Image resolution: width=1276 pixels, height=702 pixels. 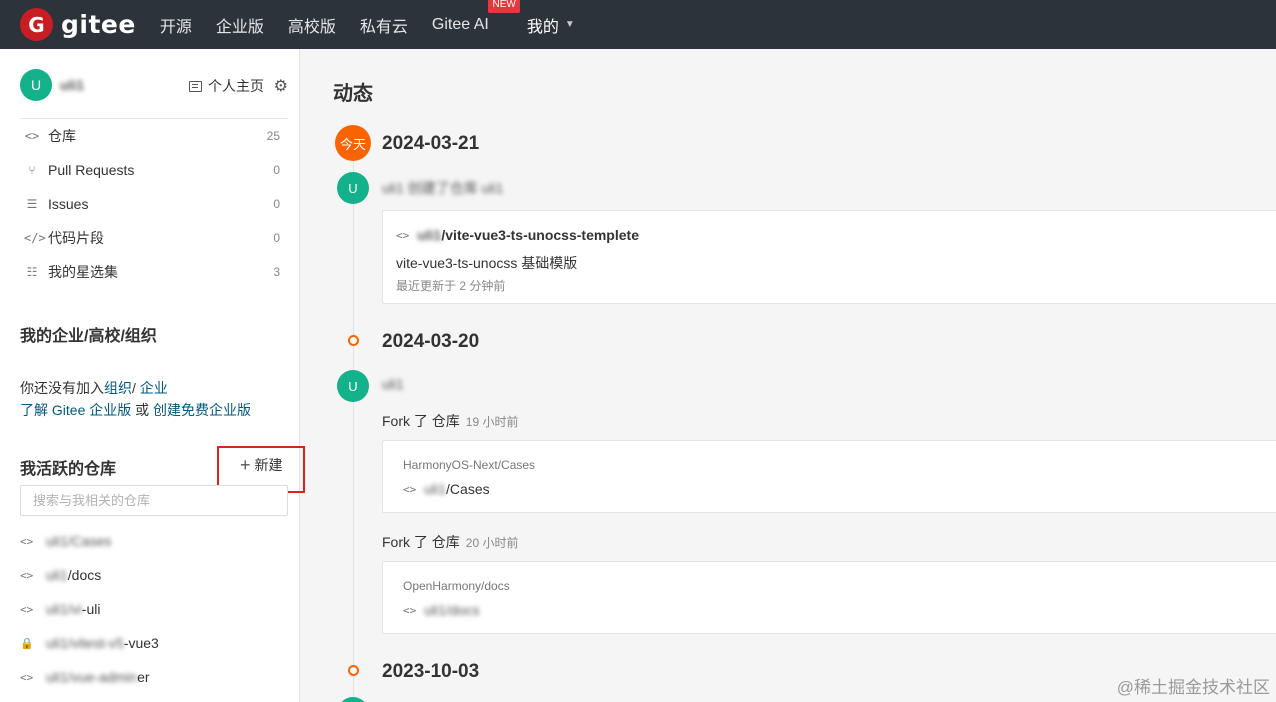 I want to click on nav-gitee-ai: Gitee AI NEW, so click(x=476, y=17).